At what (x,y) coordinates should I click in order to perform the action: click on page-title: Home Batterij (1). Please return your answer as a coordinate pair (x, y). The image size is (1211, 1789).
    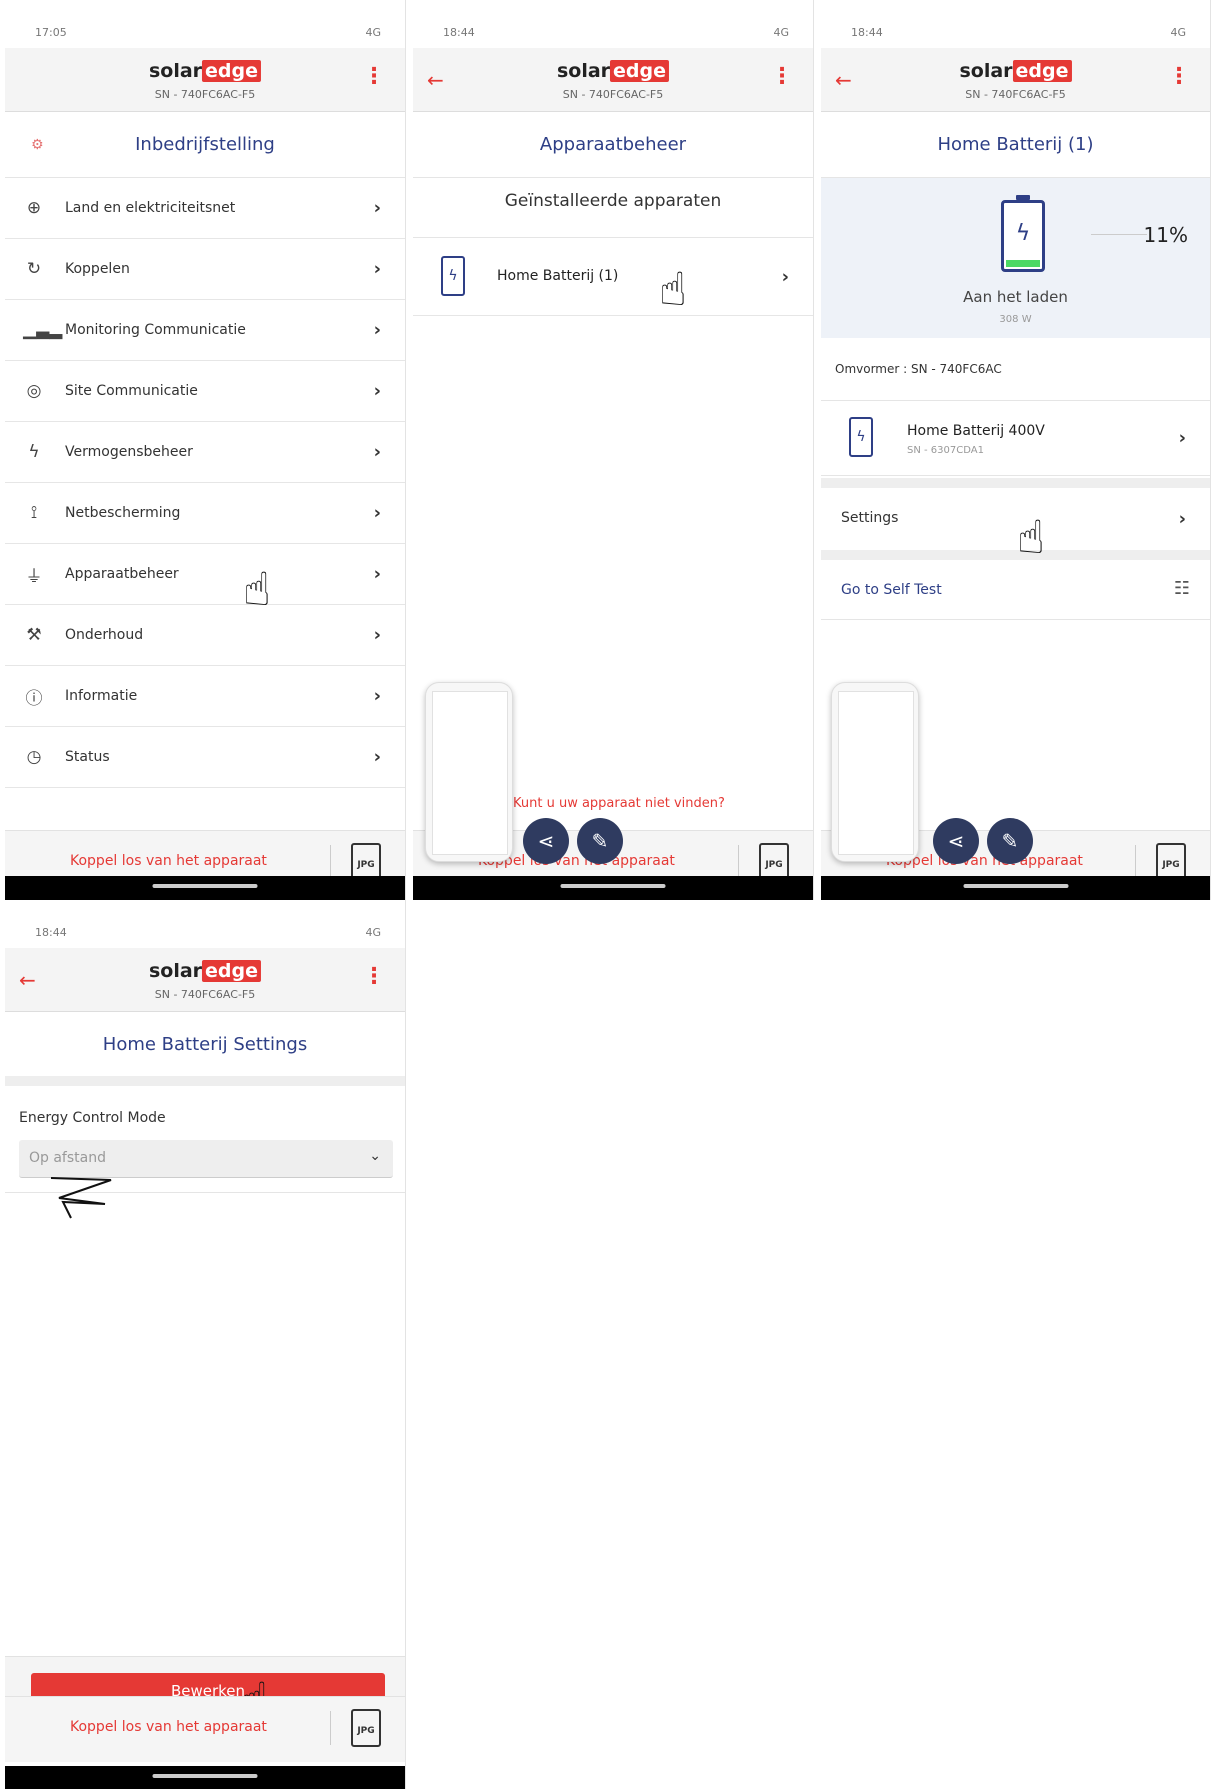
    Looking at the image, I should click on (1015, 145).